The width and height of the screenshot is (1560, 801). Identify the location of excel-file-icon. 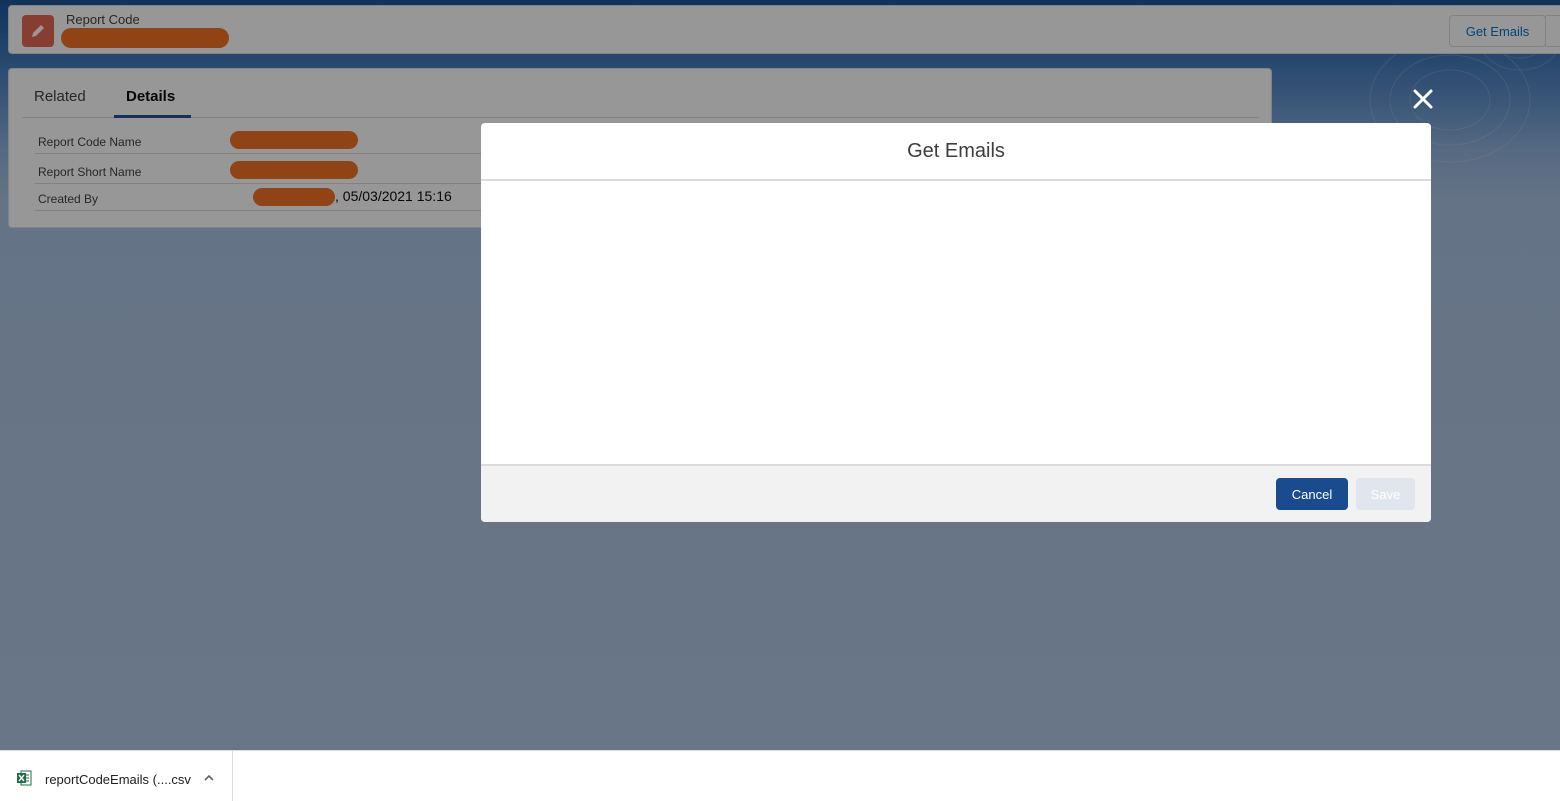
(24, 778).